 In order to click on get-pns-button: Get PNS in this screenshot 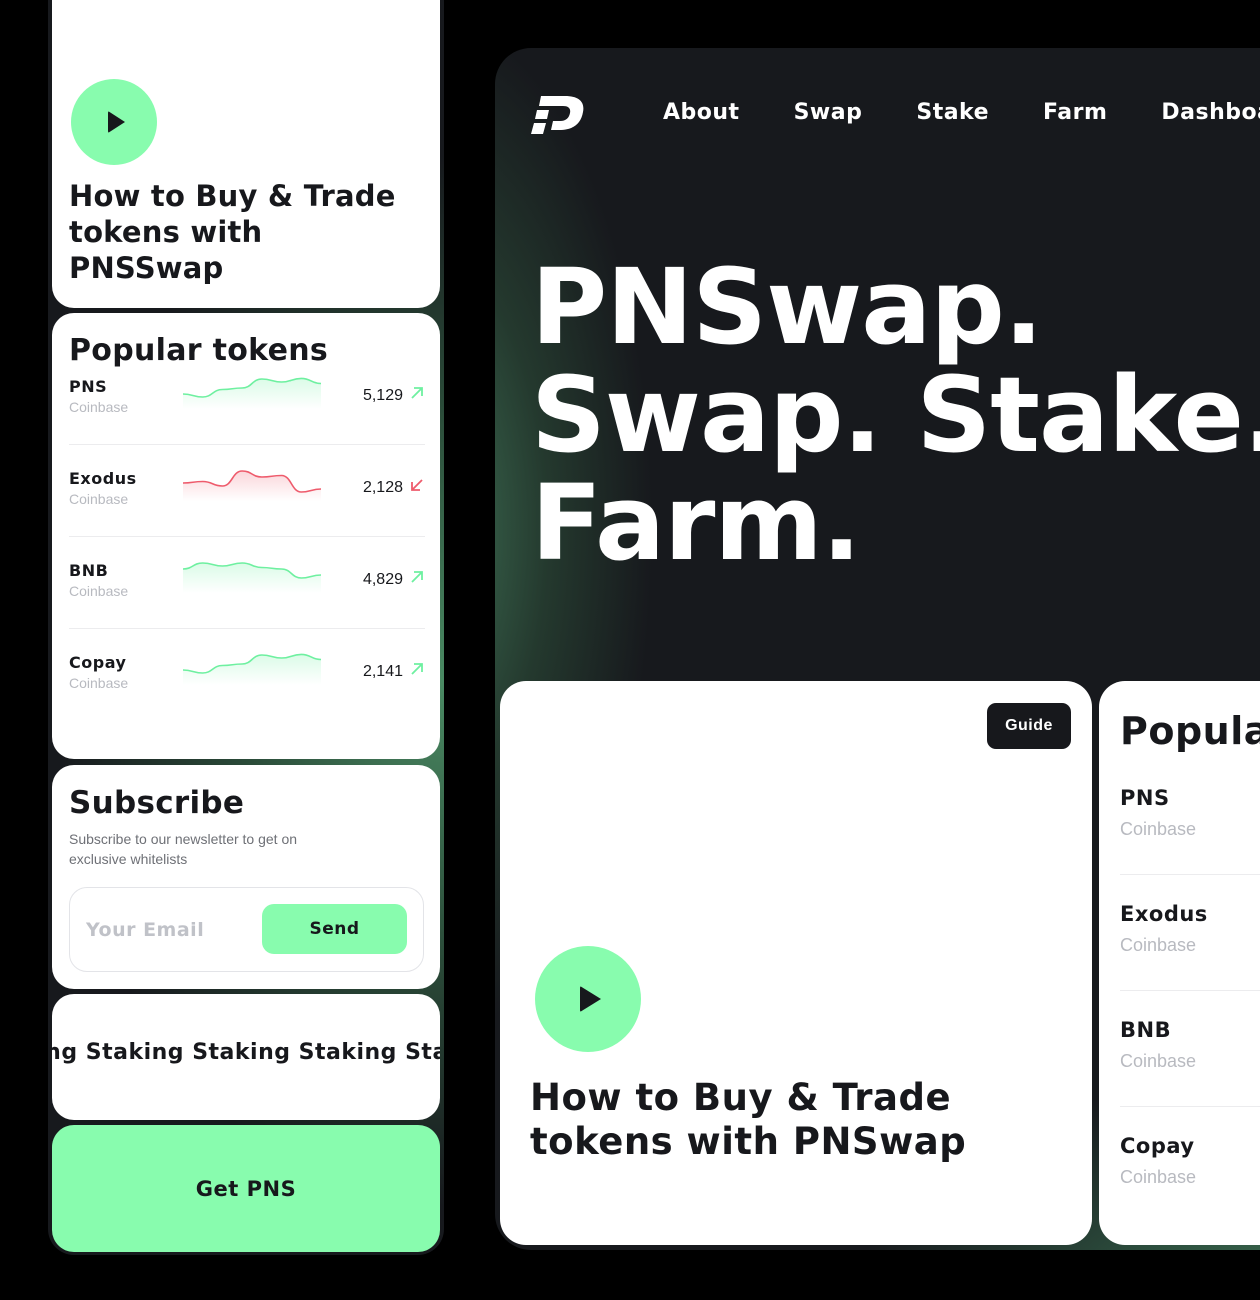, I will do `click(246, 1188)`.